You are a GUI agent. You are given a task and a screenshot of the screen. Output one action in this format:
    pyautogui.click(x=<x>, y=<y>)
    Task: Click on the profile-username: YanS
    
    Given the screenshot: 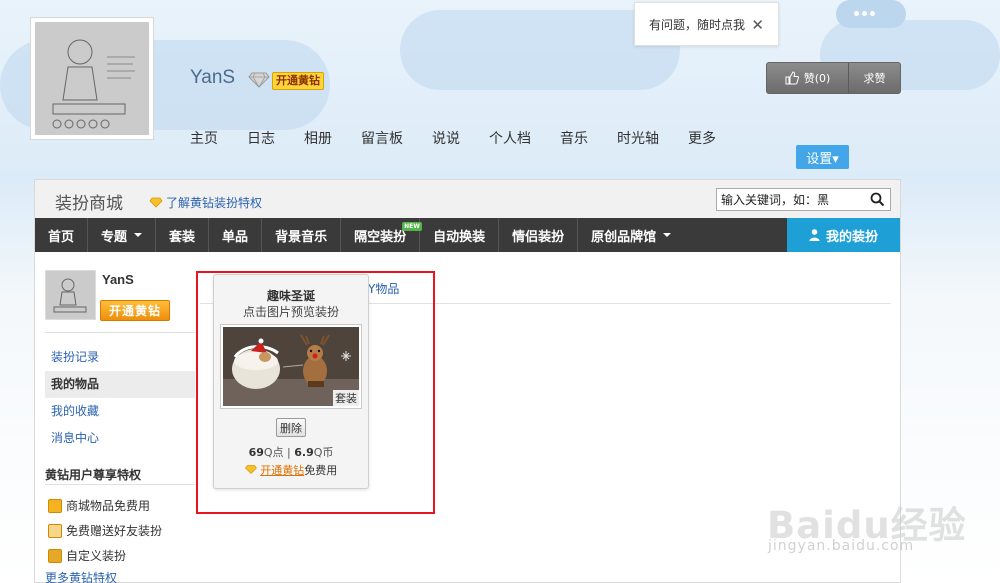 What is the action you would take?
    pyautogui.click(x=212, y=78)
    